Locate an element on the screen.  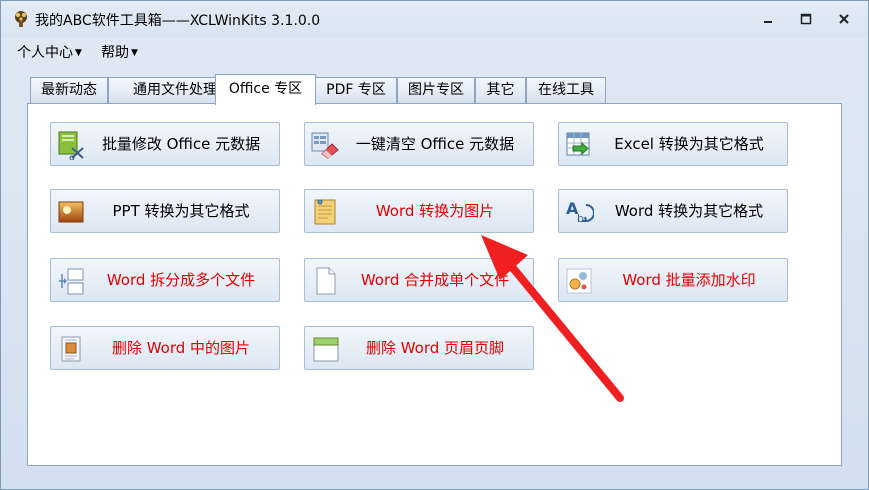
edit-metadata-icon is located at coordinates (71, 145).